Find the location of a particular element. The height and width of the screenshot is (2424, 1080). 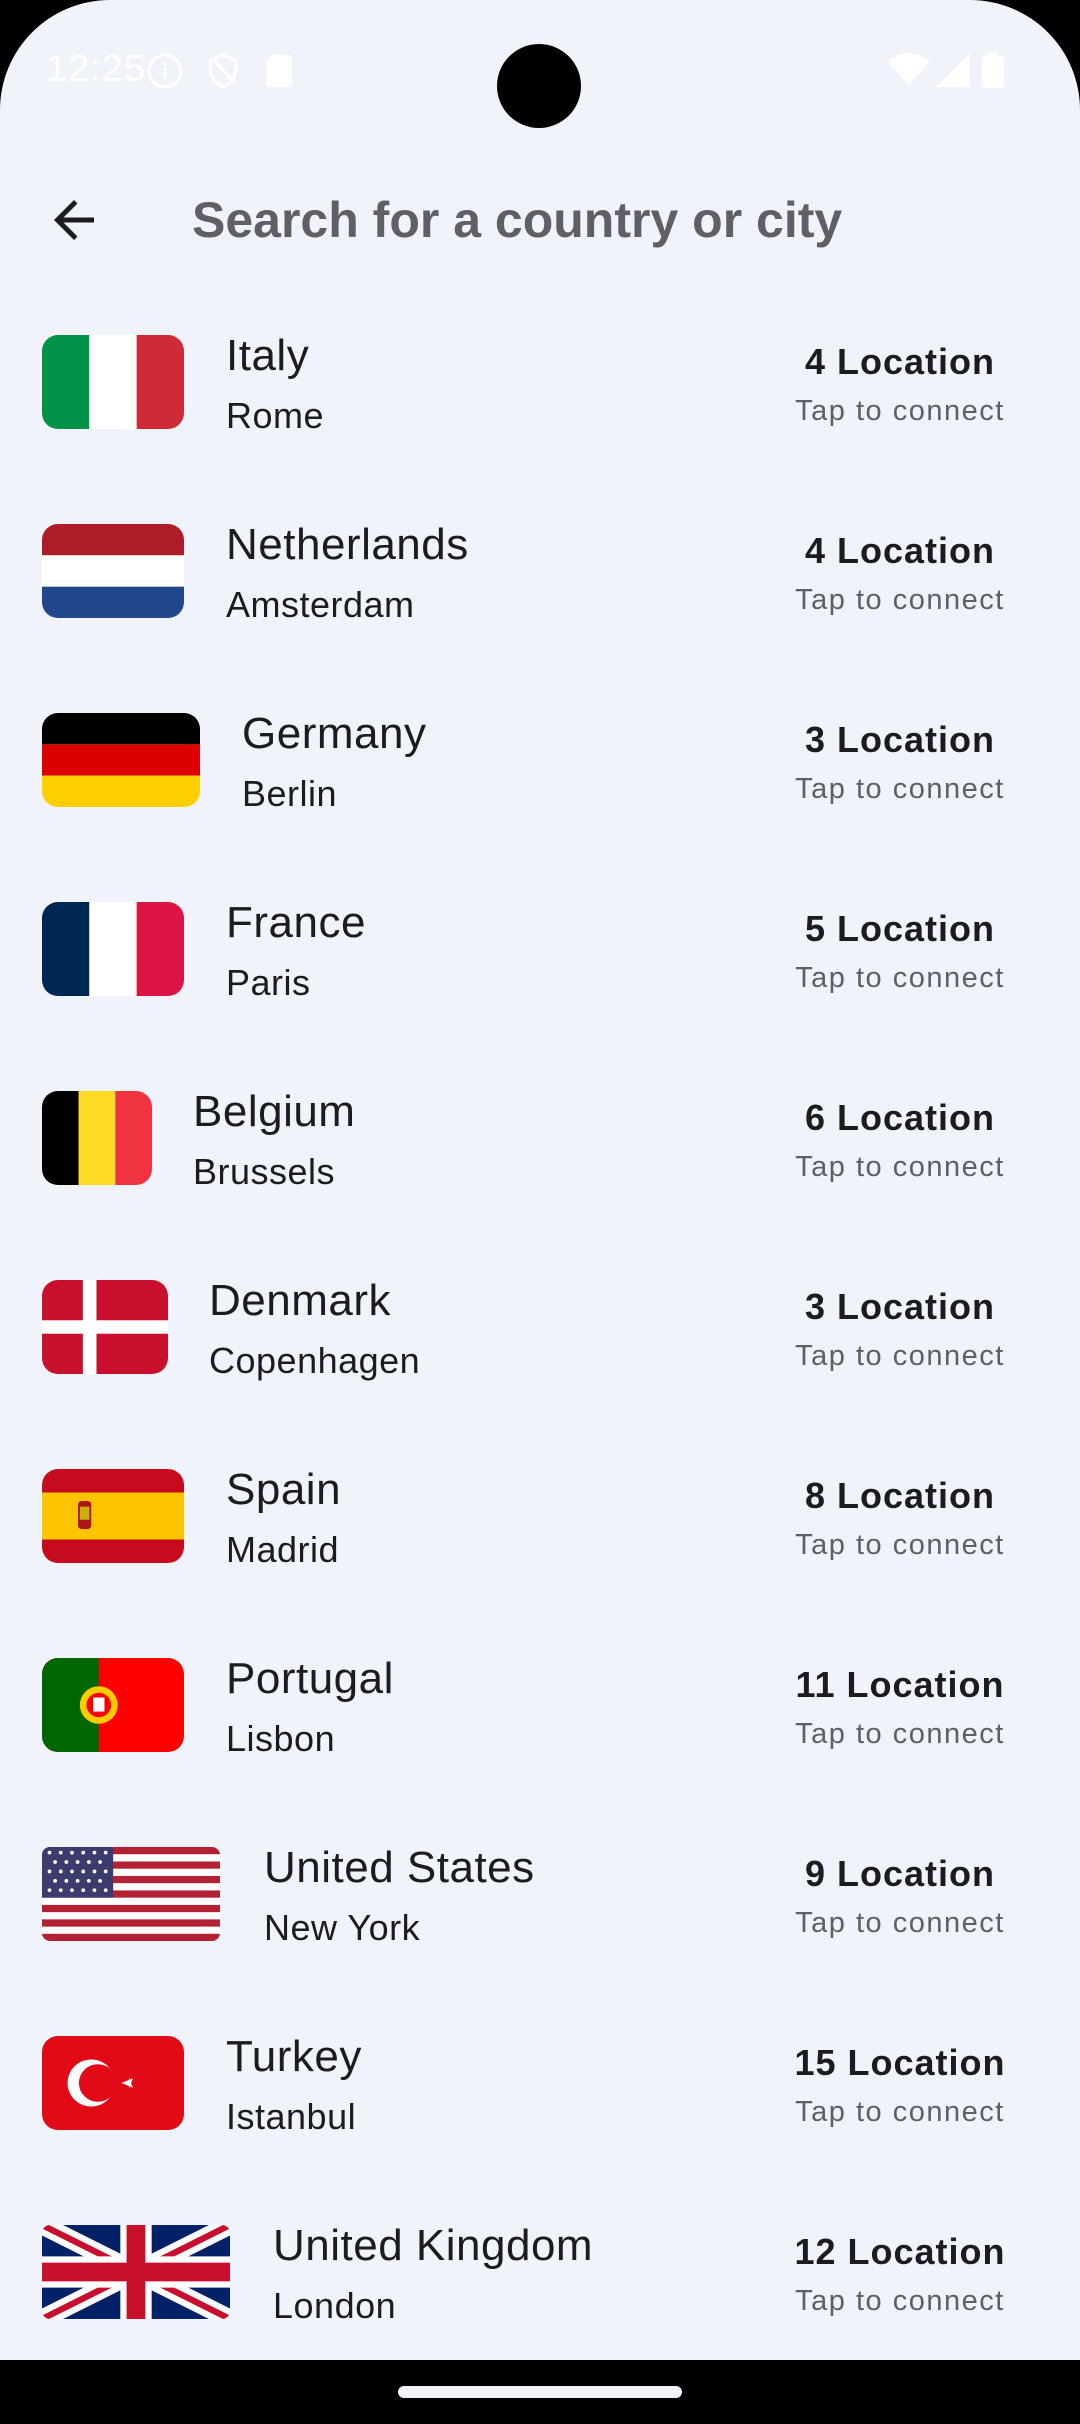

country-name: United Kingdom is located at coordinates (433, 2245).